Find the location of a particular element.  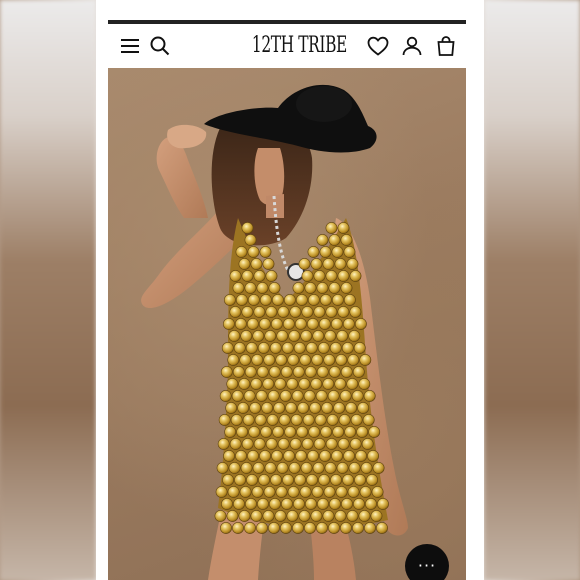

brand-logo: 12TH TRIBE is located at coordinates (299, 46).